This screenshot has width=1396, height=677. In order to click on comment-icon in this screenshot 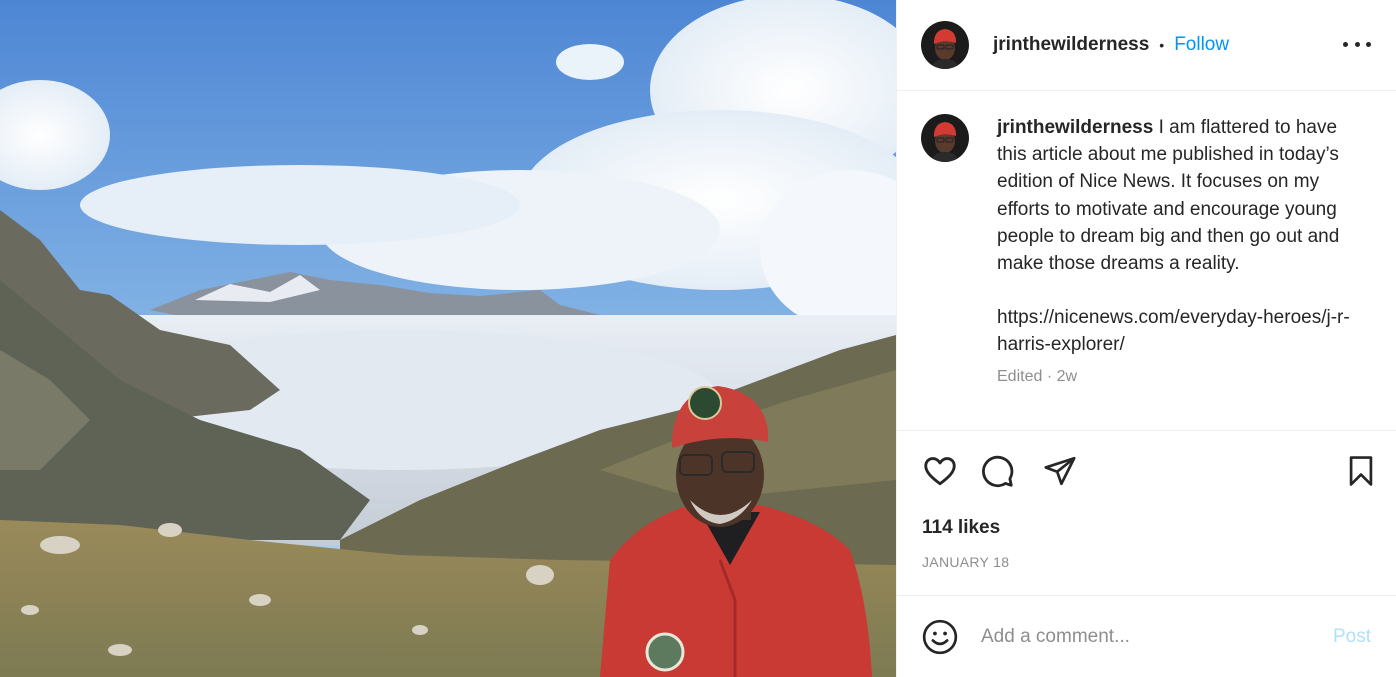, I will do `click(998, 471)`.